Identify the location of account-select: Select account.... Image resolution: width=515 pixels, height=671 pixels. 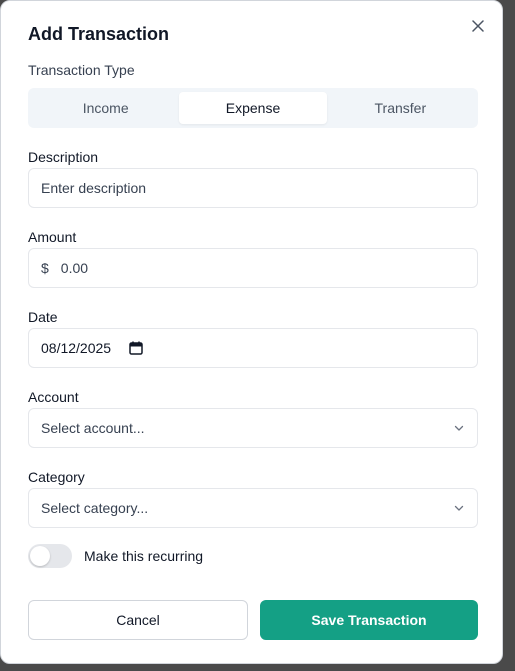
(253, 428).